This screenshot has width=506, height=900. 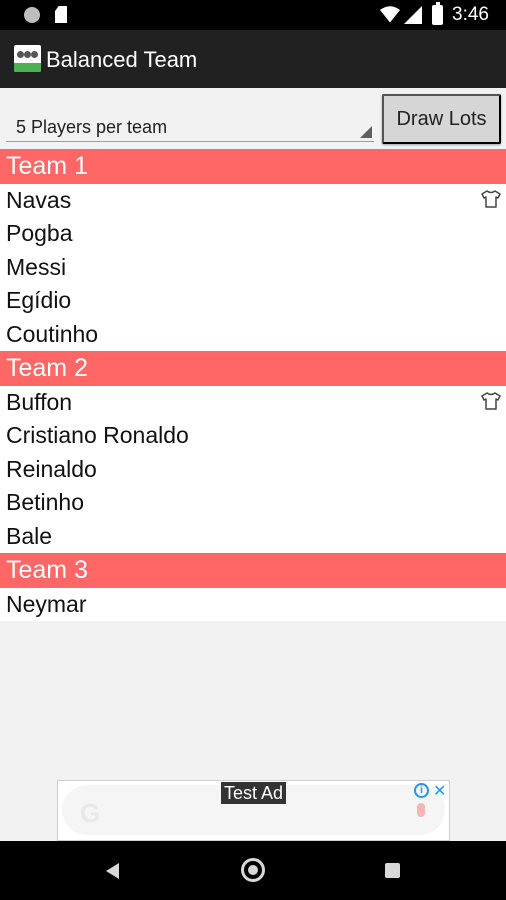 What do you see at coordinates (39, 300) in the screenshot?
I see `player-name: Egídio` at bounding box center [39, 300].